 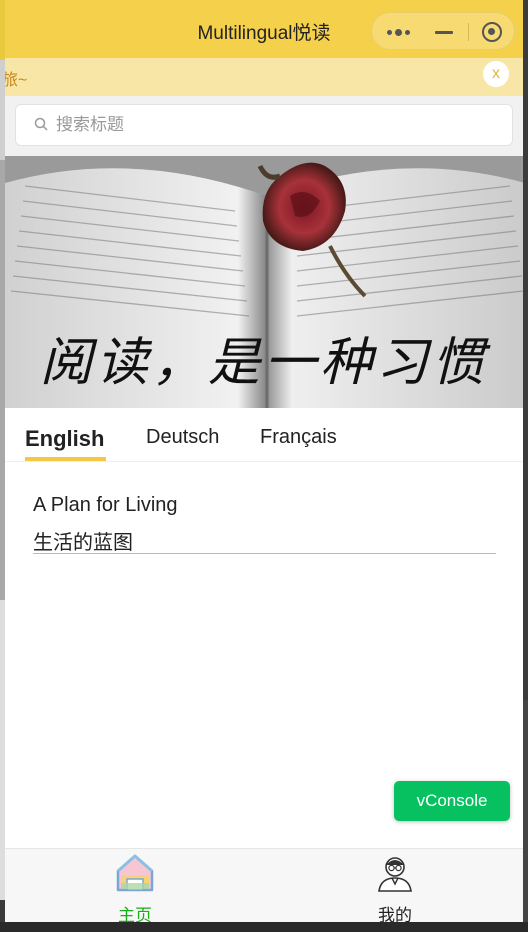 I want to click on language-tabs: English Deutsch Français, so click(x=264, y=435).